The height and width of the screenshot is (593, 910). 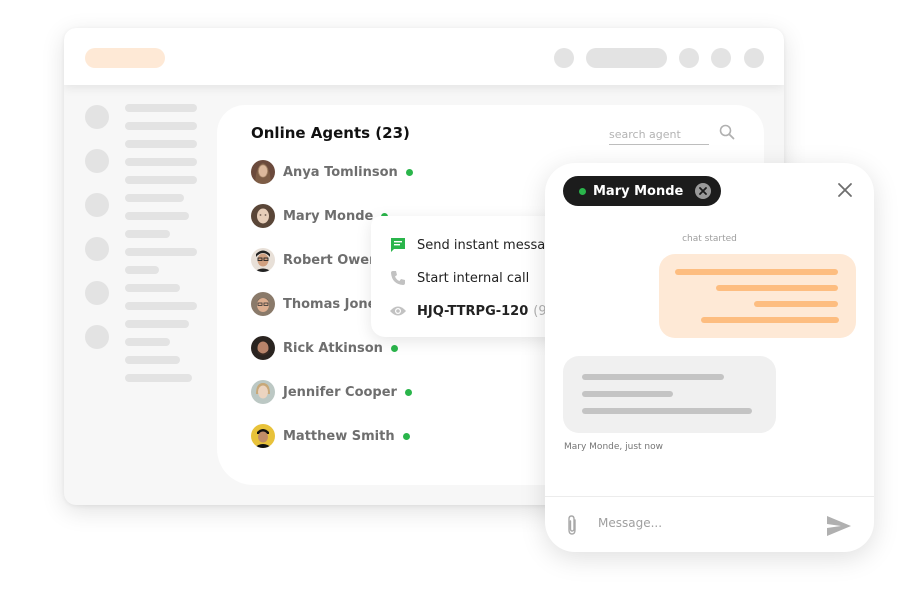 I want to click on start-internal-call-item: Start internal call, so click(x=459, y=278).